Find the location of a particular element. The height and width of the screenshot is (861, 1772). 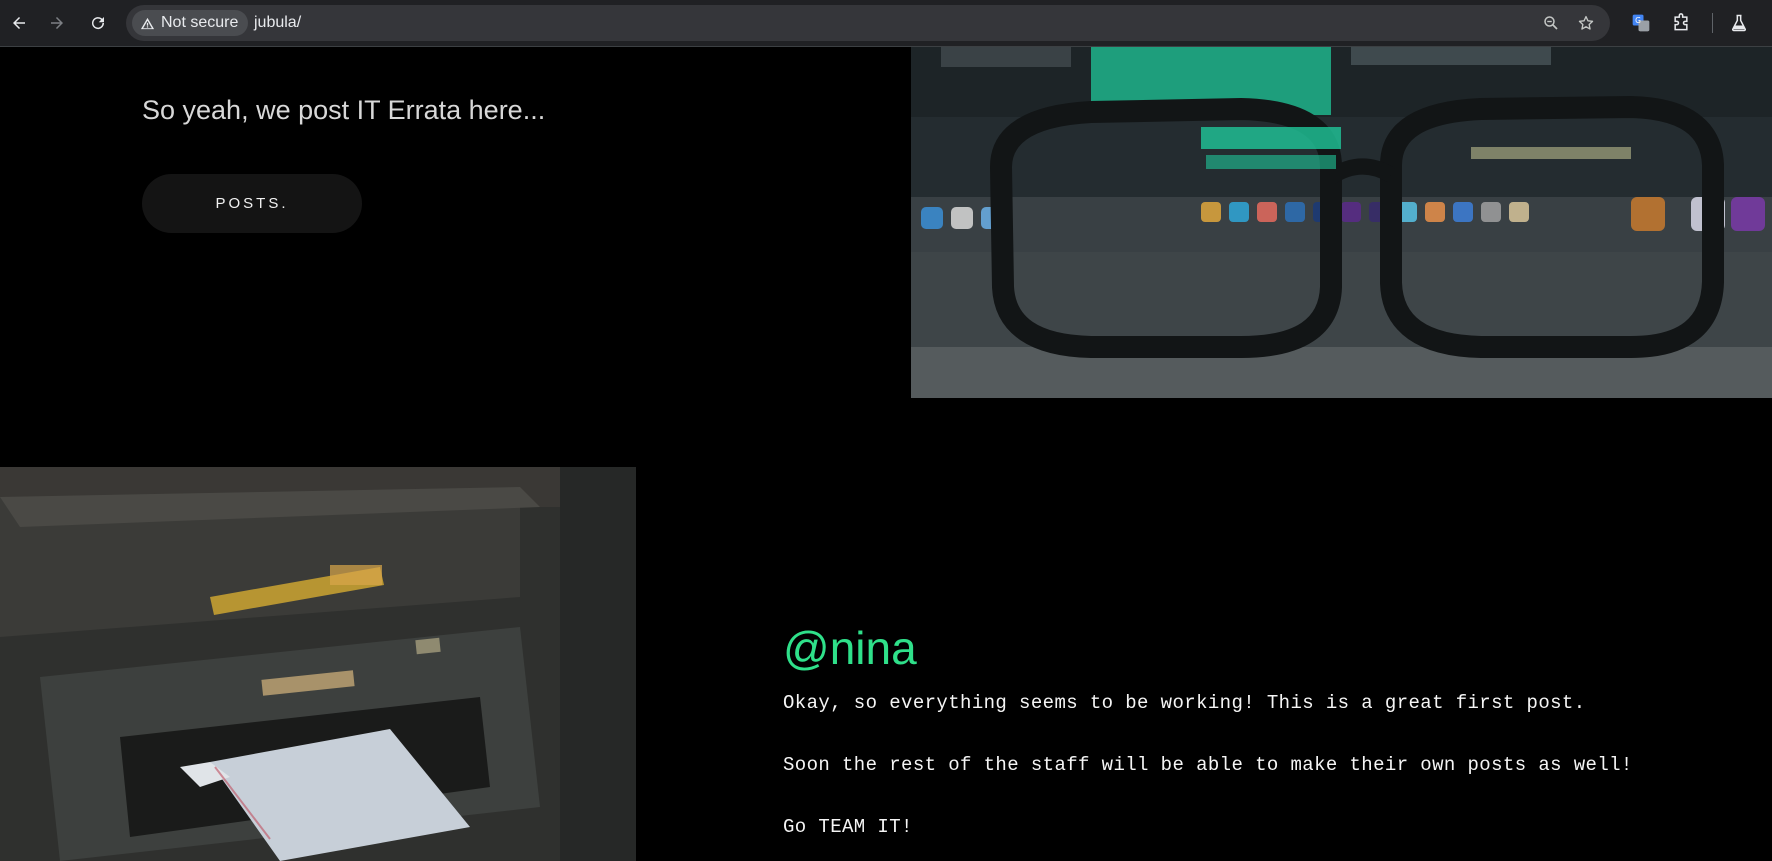

post-author: @nina is located at coordinates (850, 648).